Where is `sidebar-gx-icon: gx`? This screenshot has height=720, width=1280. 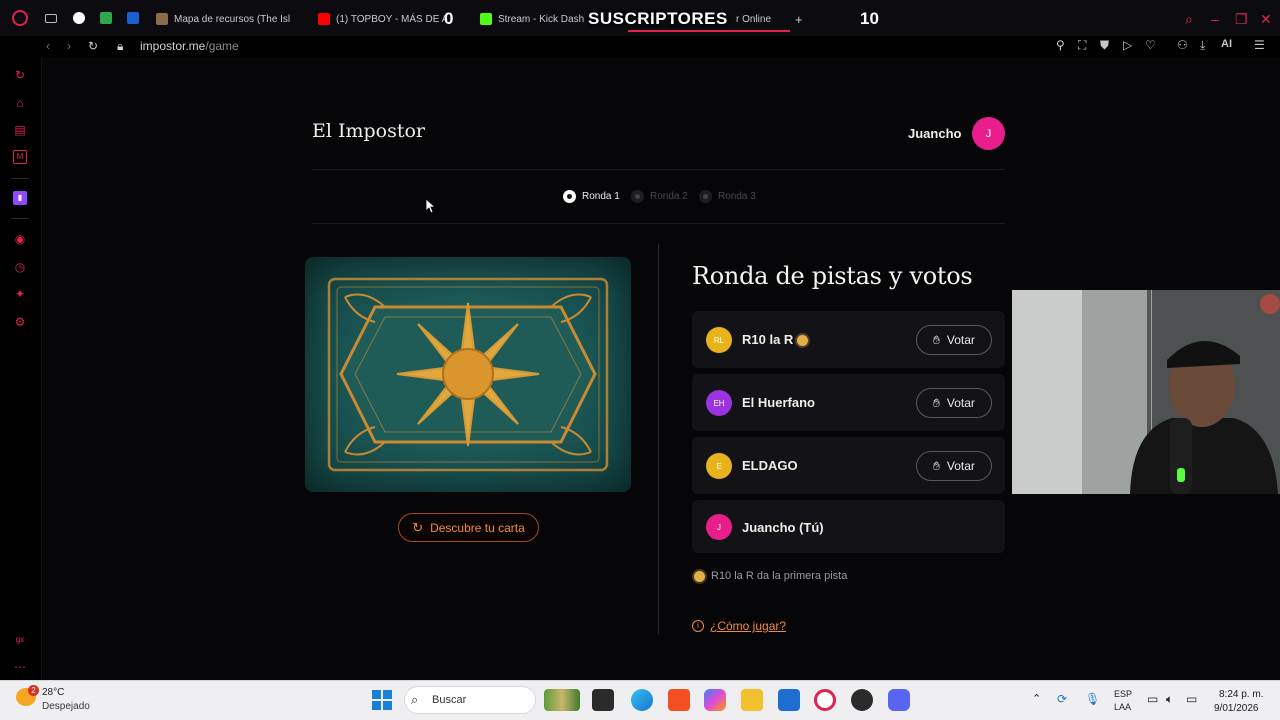
sidebar-gx-icon: gx is located at coordinates (20, 640).